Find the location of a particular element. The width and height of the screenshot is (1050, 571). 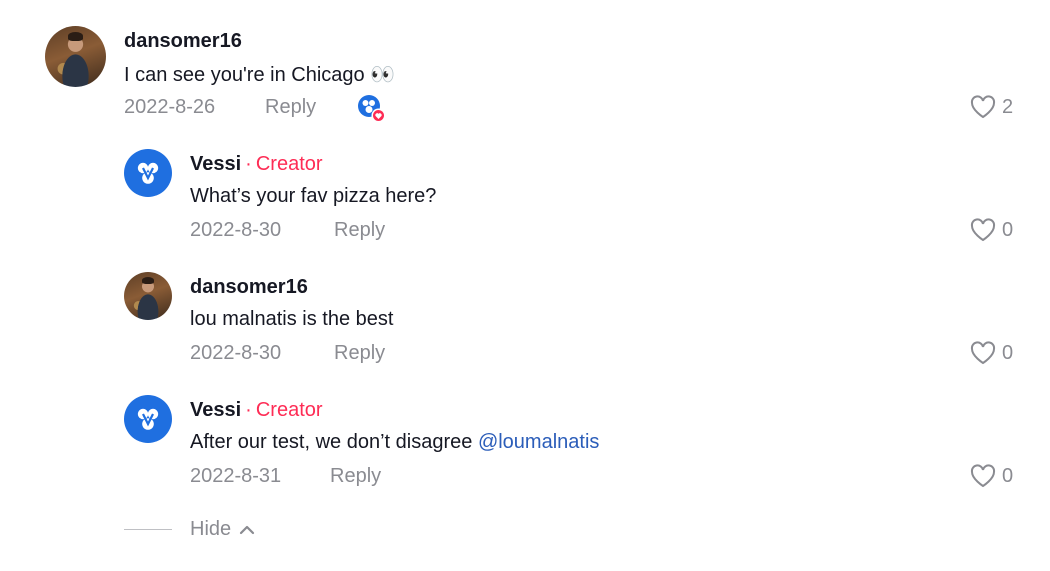

like-button: 2 is located at coordinates (991, 107).